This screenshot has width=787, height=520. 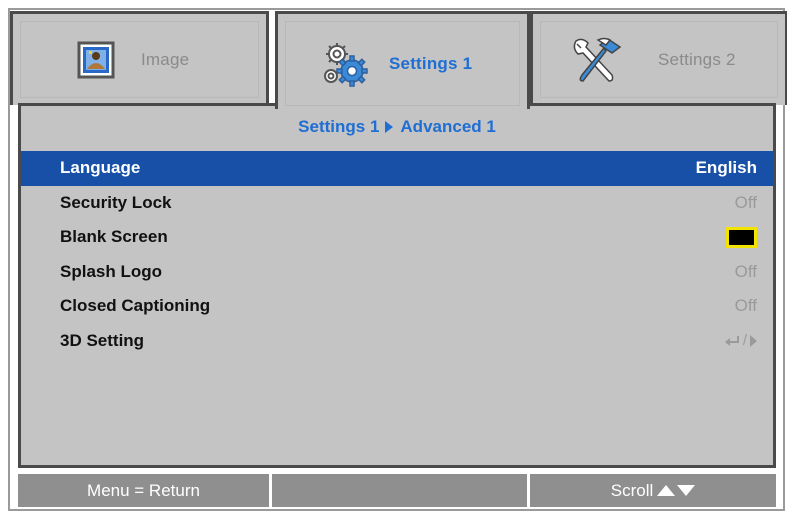 What do you see at coordinates (686, 490) in the screenshot?
I see `arrow-down-icon` at bounding box center [686, 490].